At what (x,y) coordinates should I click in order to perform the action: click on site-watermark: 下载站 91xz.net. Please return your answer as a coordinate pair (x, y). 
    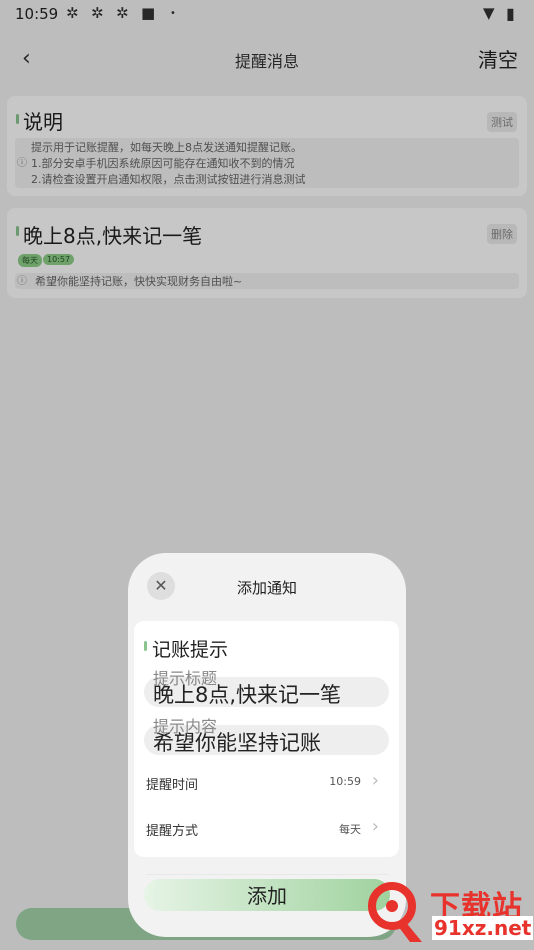
    Looking at the image, I should click on (449, 915).